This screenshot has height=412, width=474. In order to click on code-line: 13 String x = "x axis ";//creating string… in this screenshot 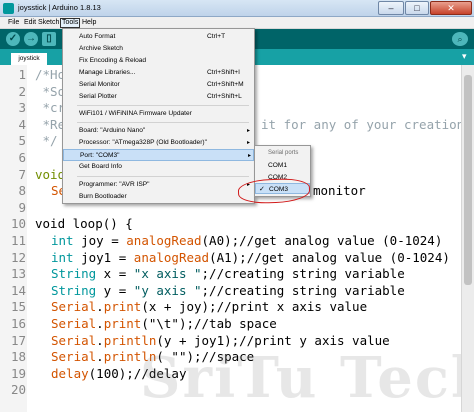, I will do `click(237, 274)`.